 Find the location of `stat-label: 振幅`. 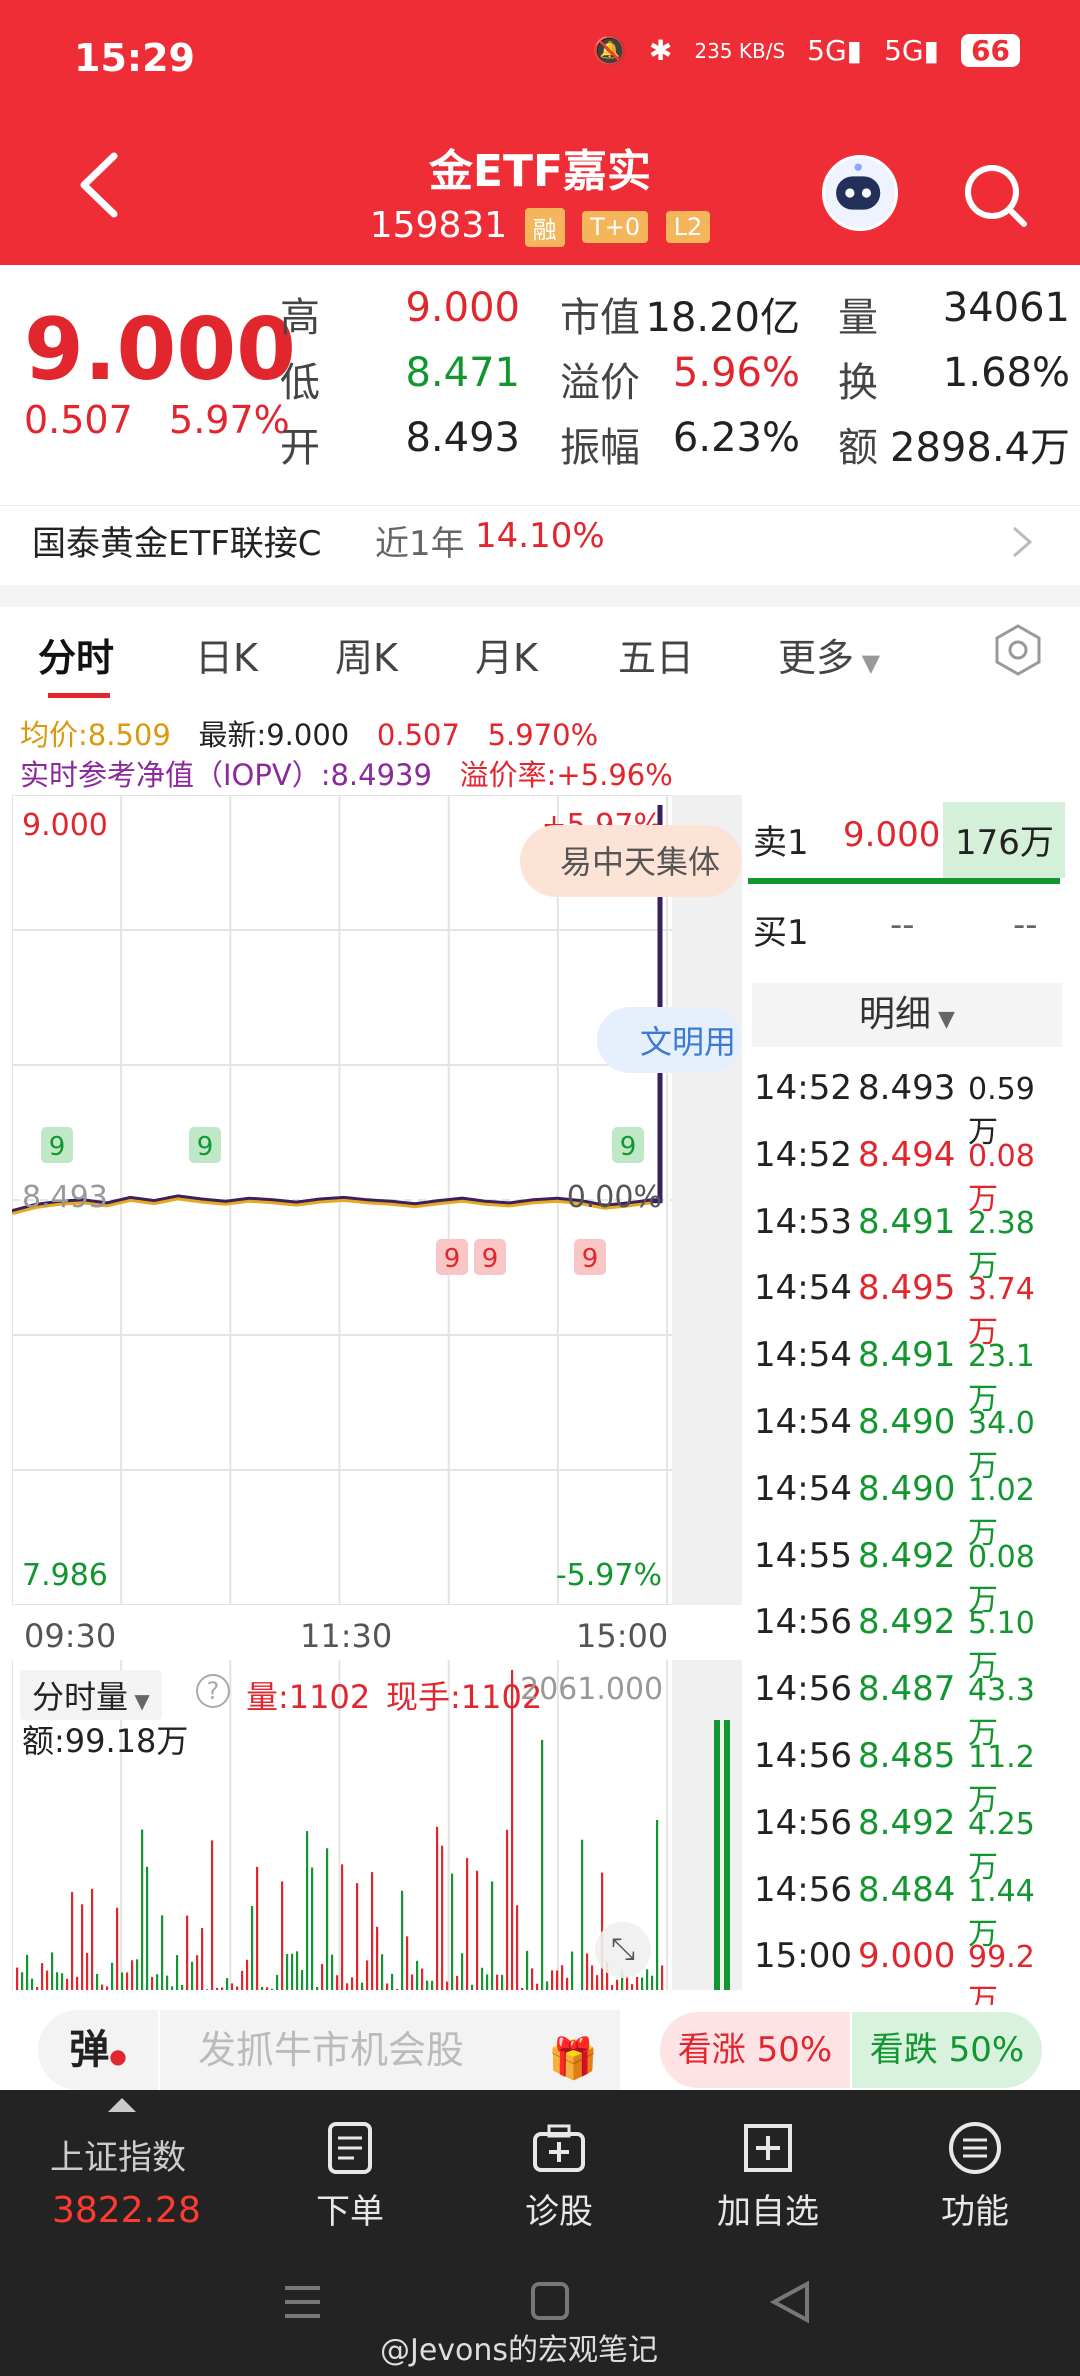

stat-label: 振幅 is located at coordinates (600, 448).